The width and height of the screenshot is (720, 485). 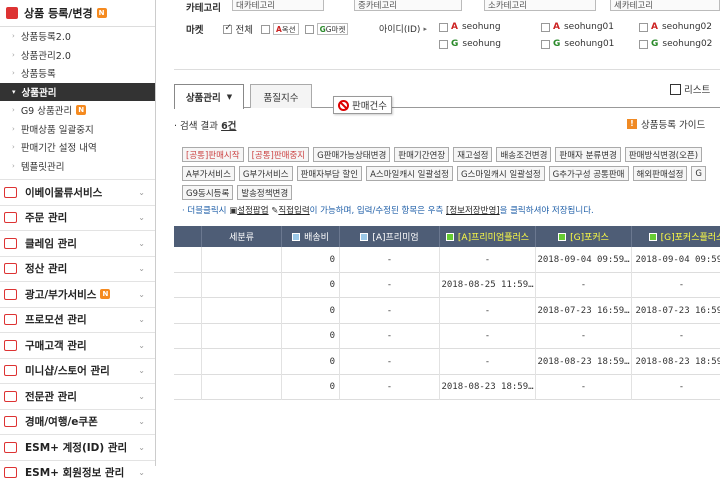 What do you see at coordinates (351, 154) in the screenshot?
I see `btn-g-sale-status: G판매가능상태변경` at bounding box center [351, 154].